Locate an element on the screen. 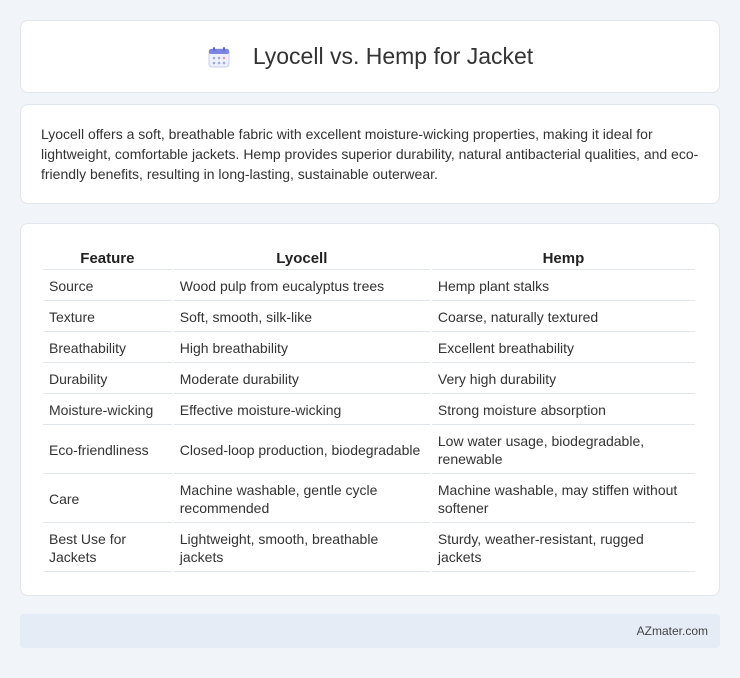  table-cell: Eco-friendliness is located at coordinates (107, 450).